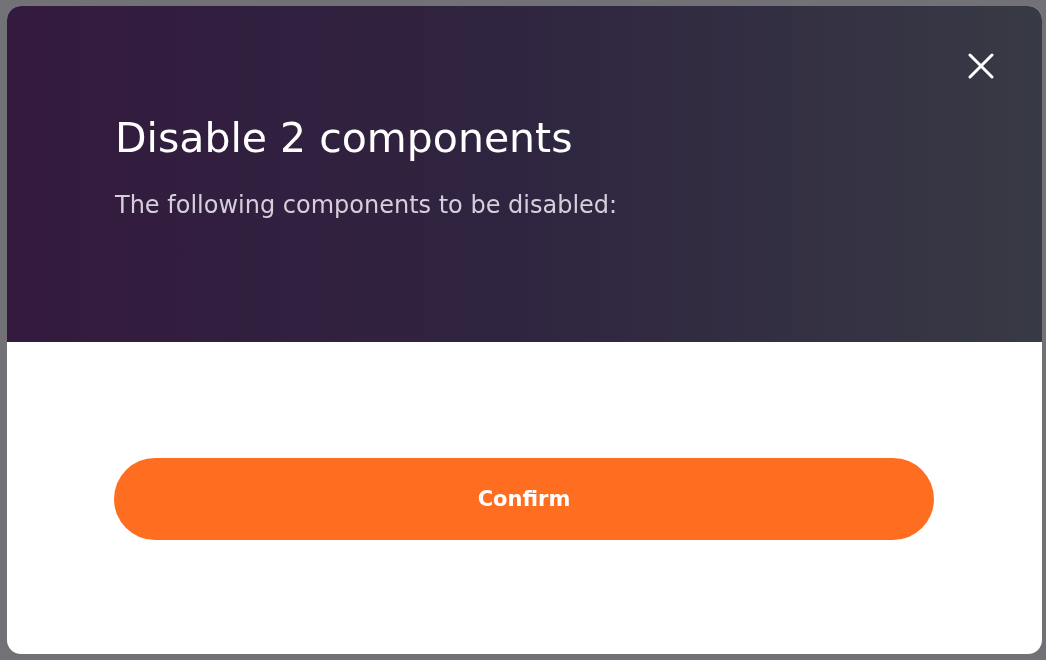 The image size is (1046, 660). I want to click on dialog-message: The following components to be disabled:, so click(367, 205).